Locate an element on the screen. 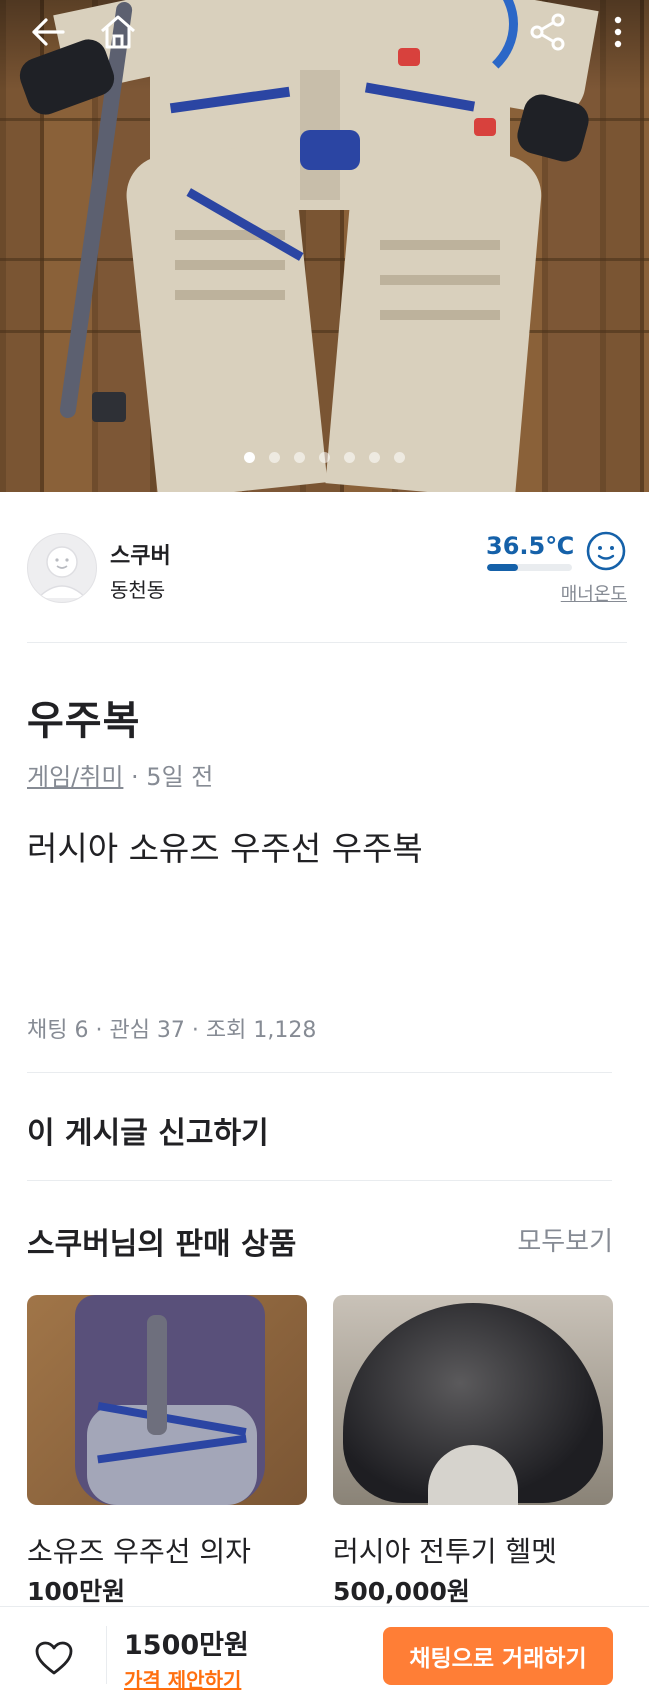 The height and width of the screenshot is (1703, 649). post-description: 러시아 소유즈 우주선 우주복 is located at coordinates (225, 848).